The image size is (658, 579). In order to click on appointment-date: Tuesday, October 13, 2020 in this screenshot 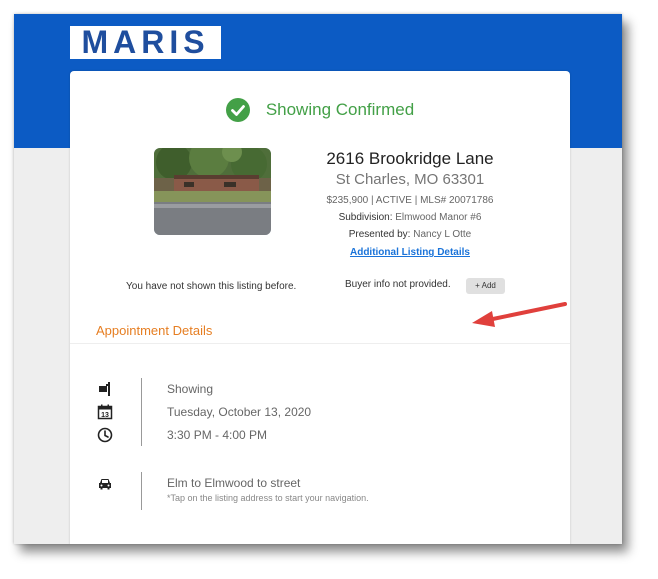, I will do `click(239, 412)`.